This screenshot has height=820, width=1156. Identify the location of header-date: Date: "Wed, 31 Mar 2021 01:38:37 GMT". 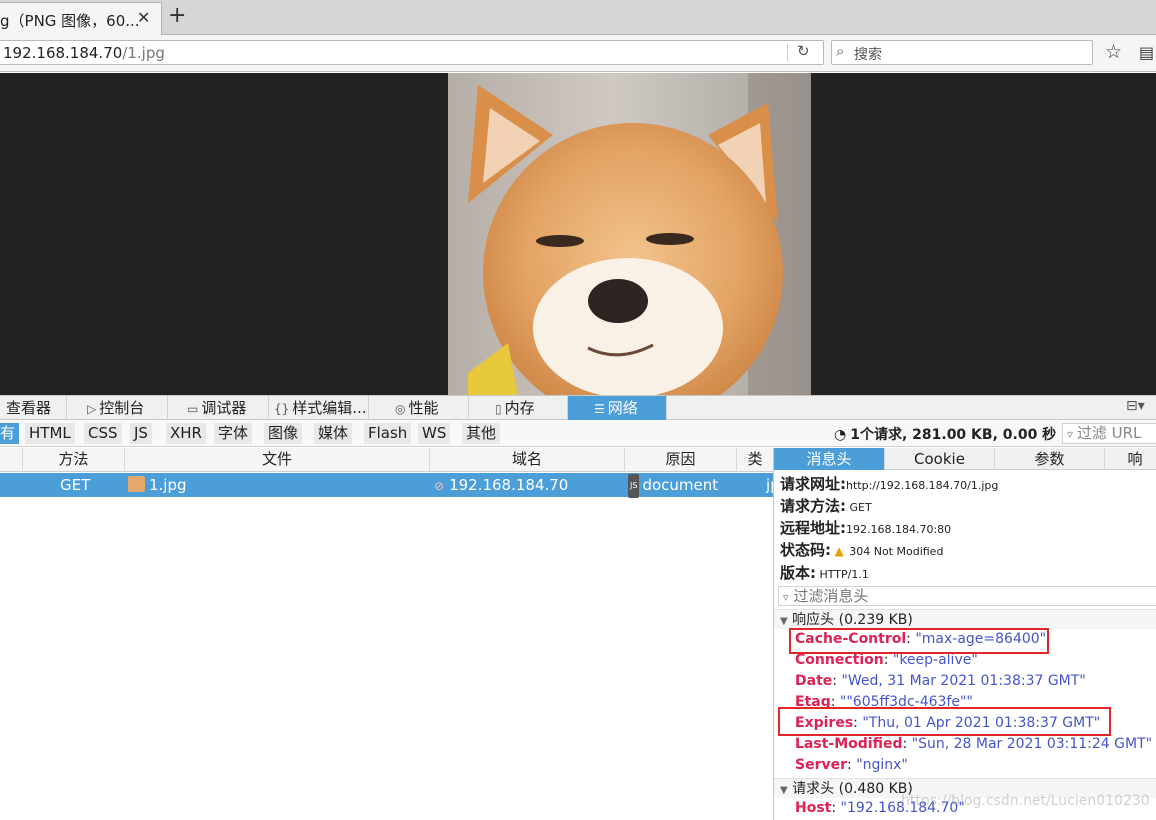
(940, 681).